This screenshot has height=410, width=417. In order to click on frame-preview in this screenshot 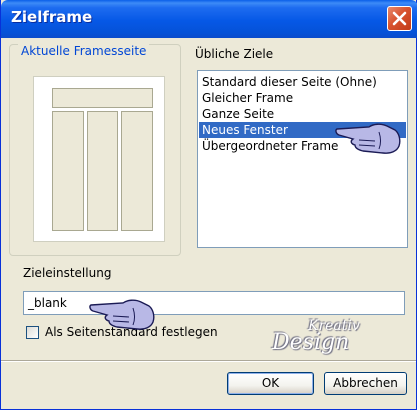, I will do `click(99, 159)`.